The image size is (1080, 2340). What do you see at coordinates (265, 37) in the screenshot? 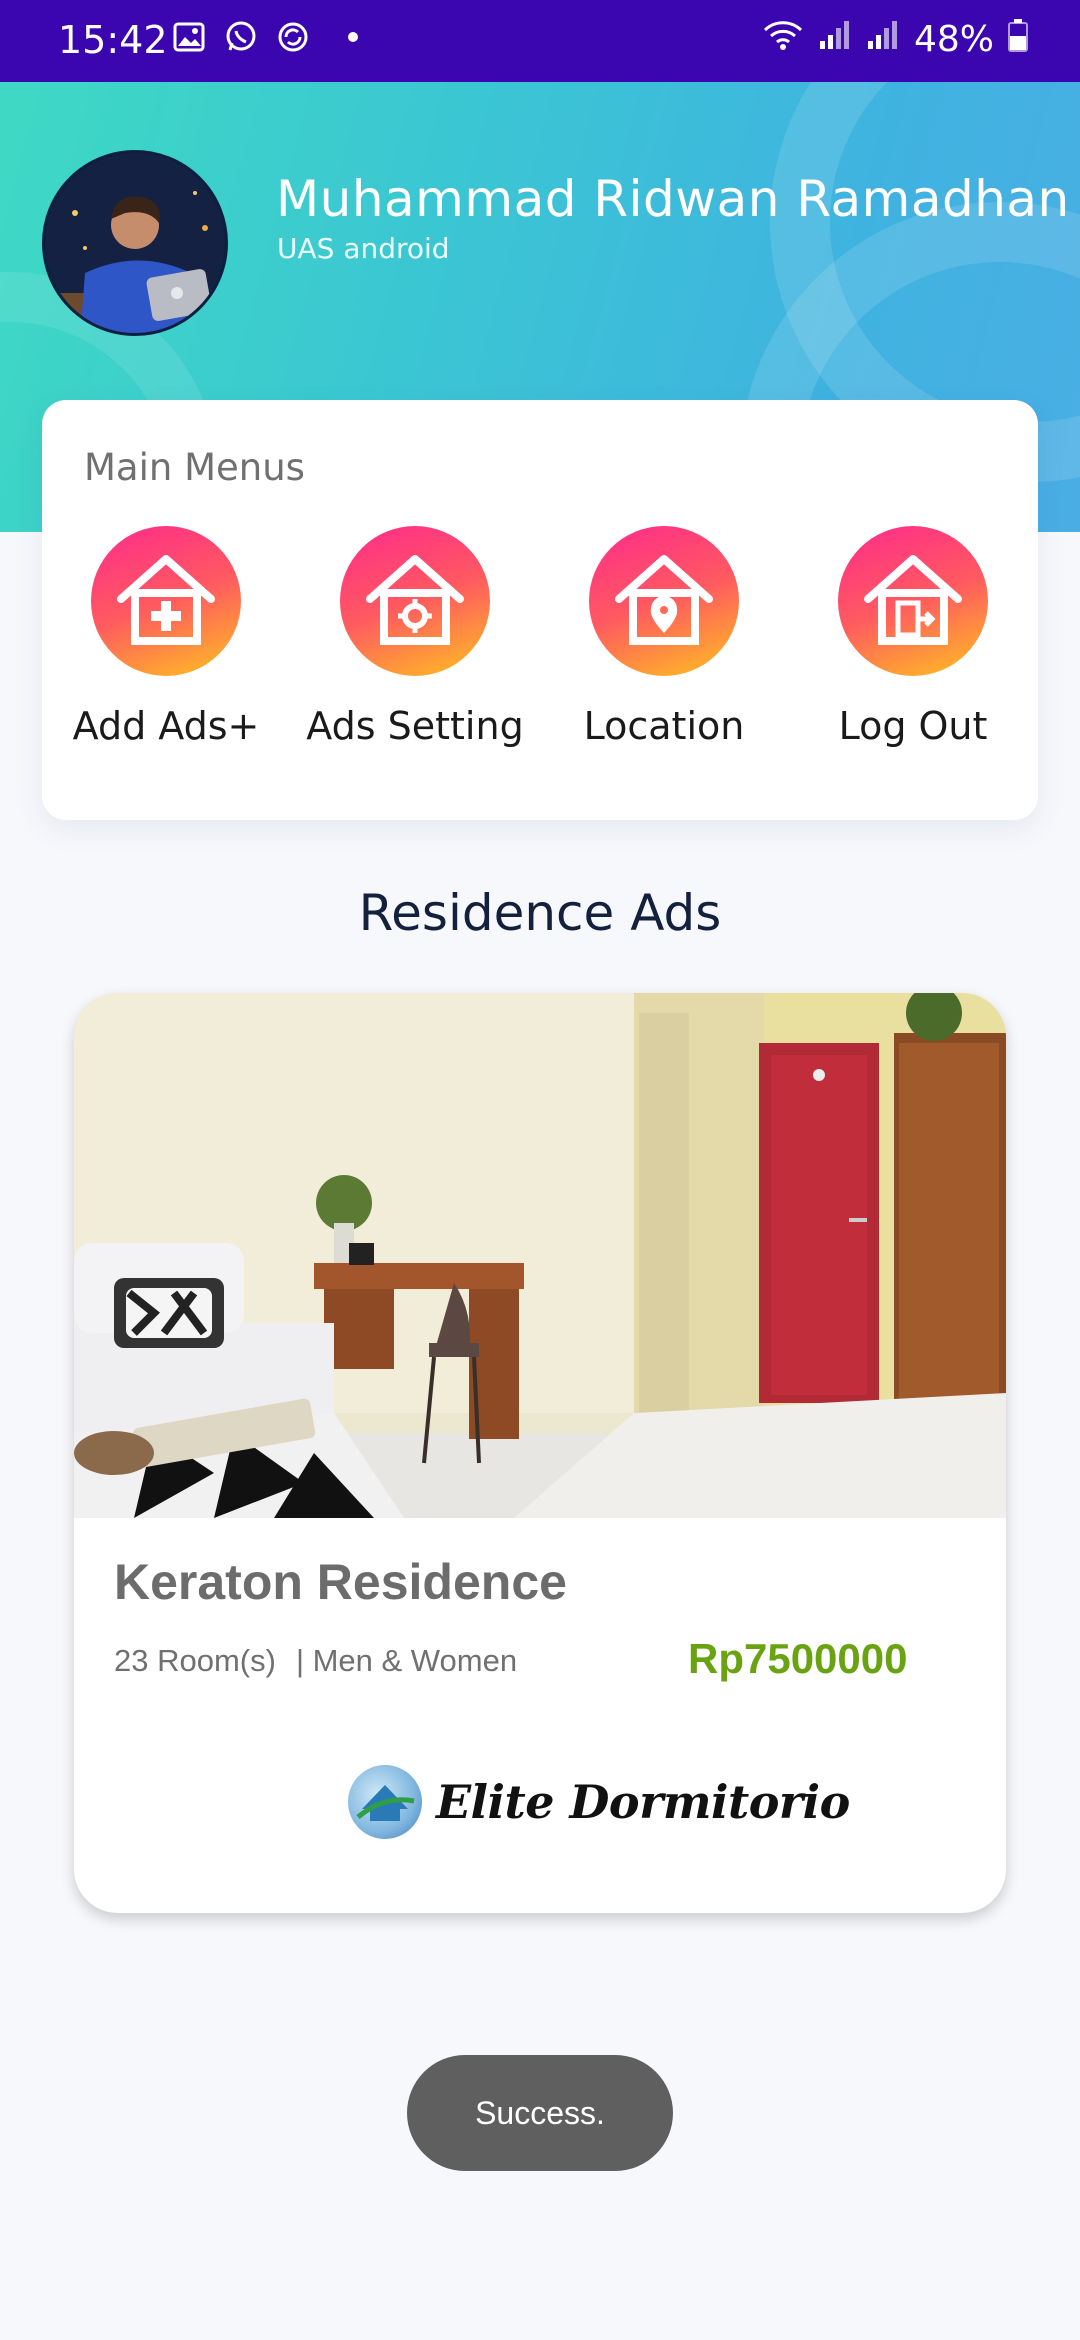
I see `notification-icons` at bounding box center [265, 37].